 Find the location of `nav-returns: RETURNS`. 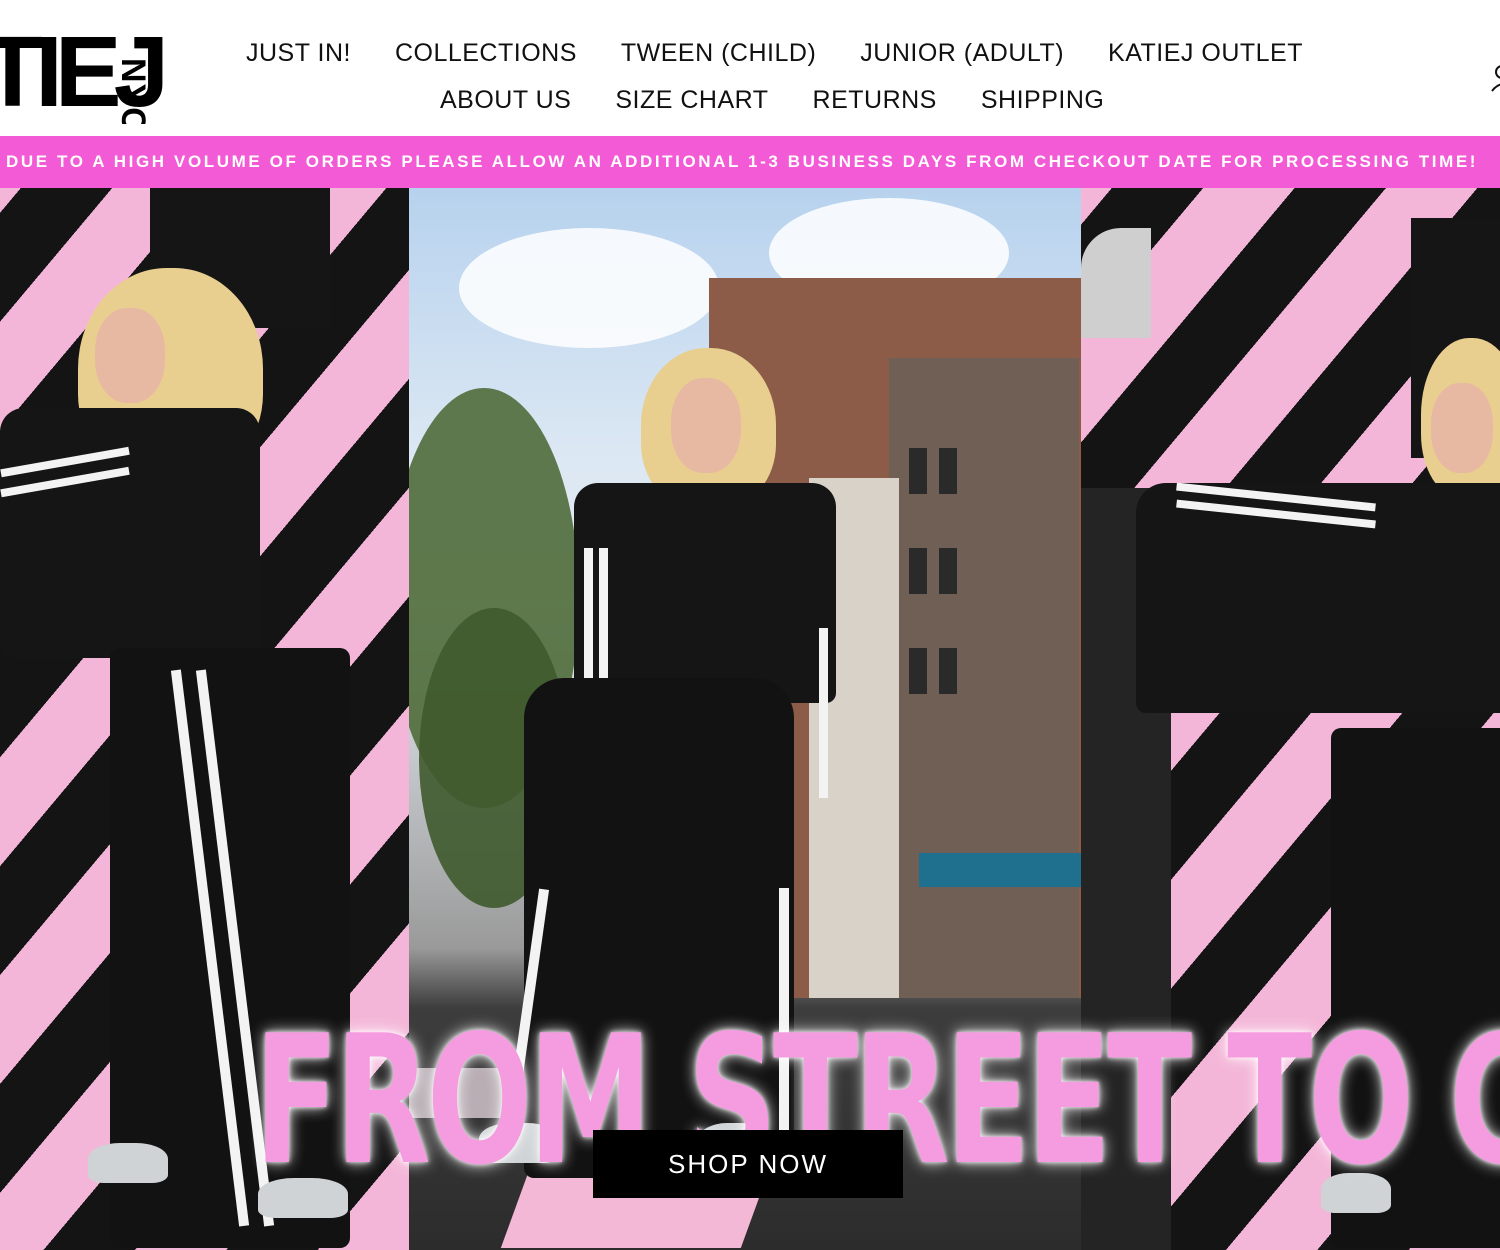

nav-returns: RETURNS is located at coordinates (875, 100).